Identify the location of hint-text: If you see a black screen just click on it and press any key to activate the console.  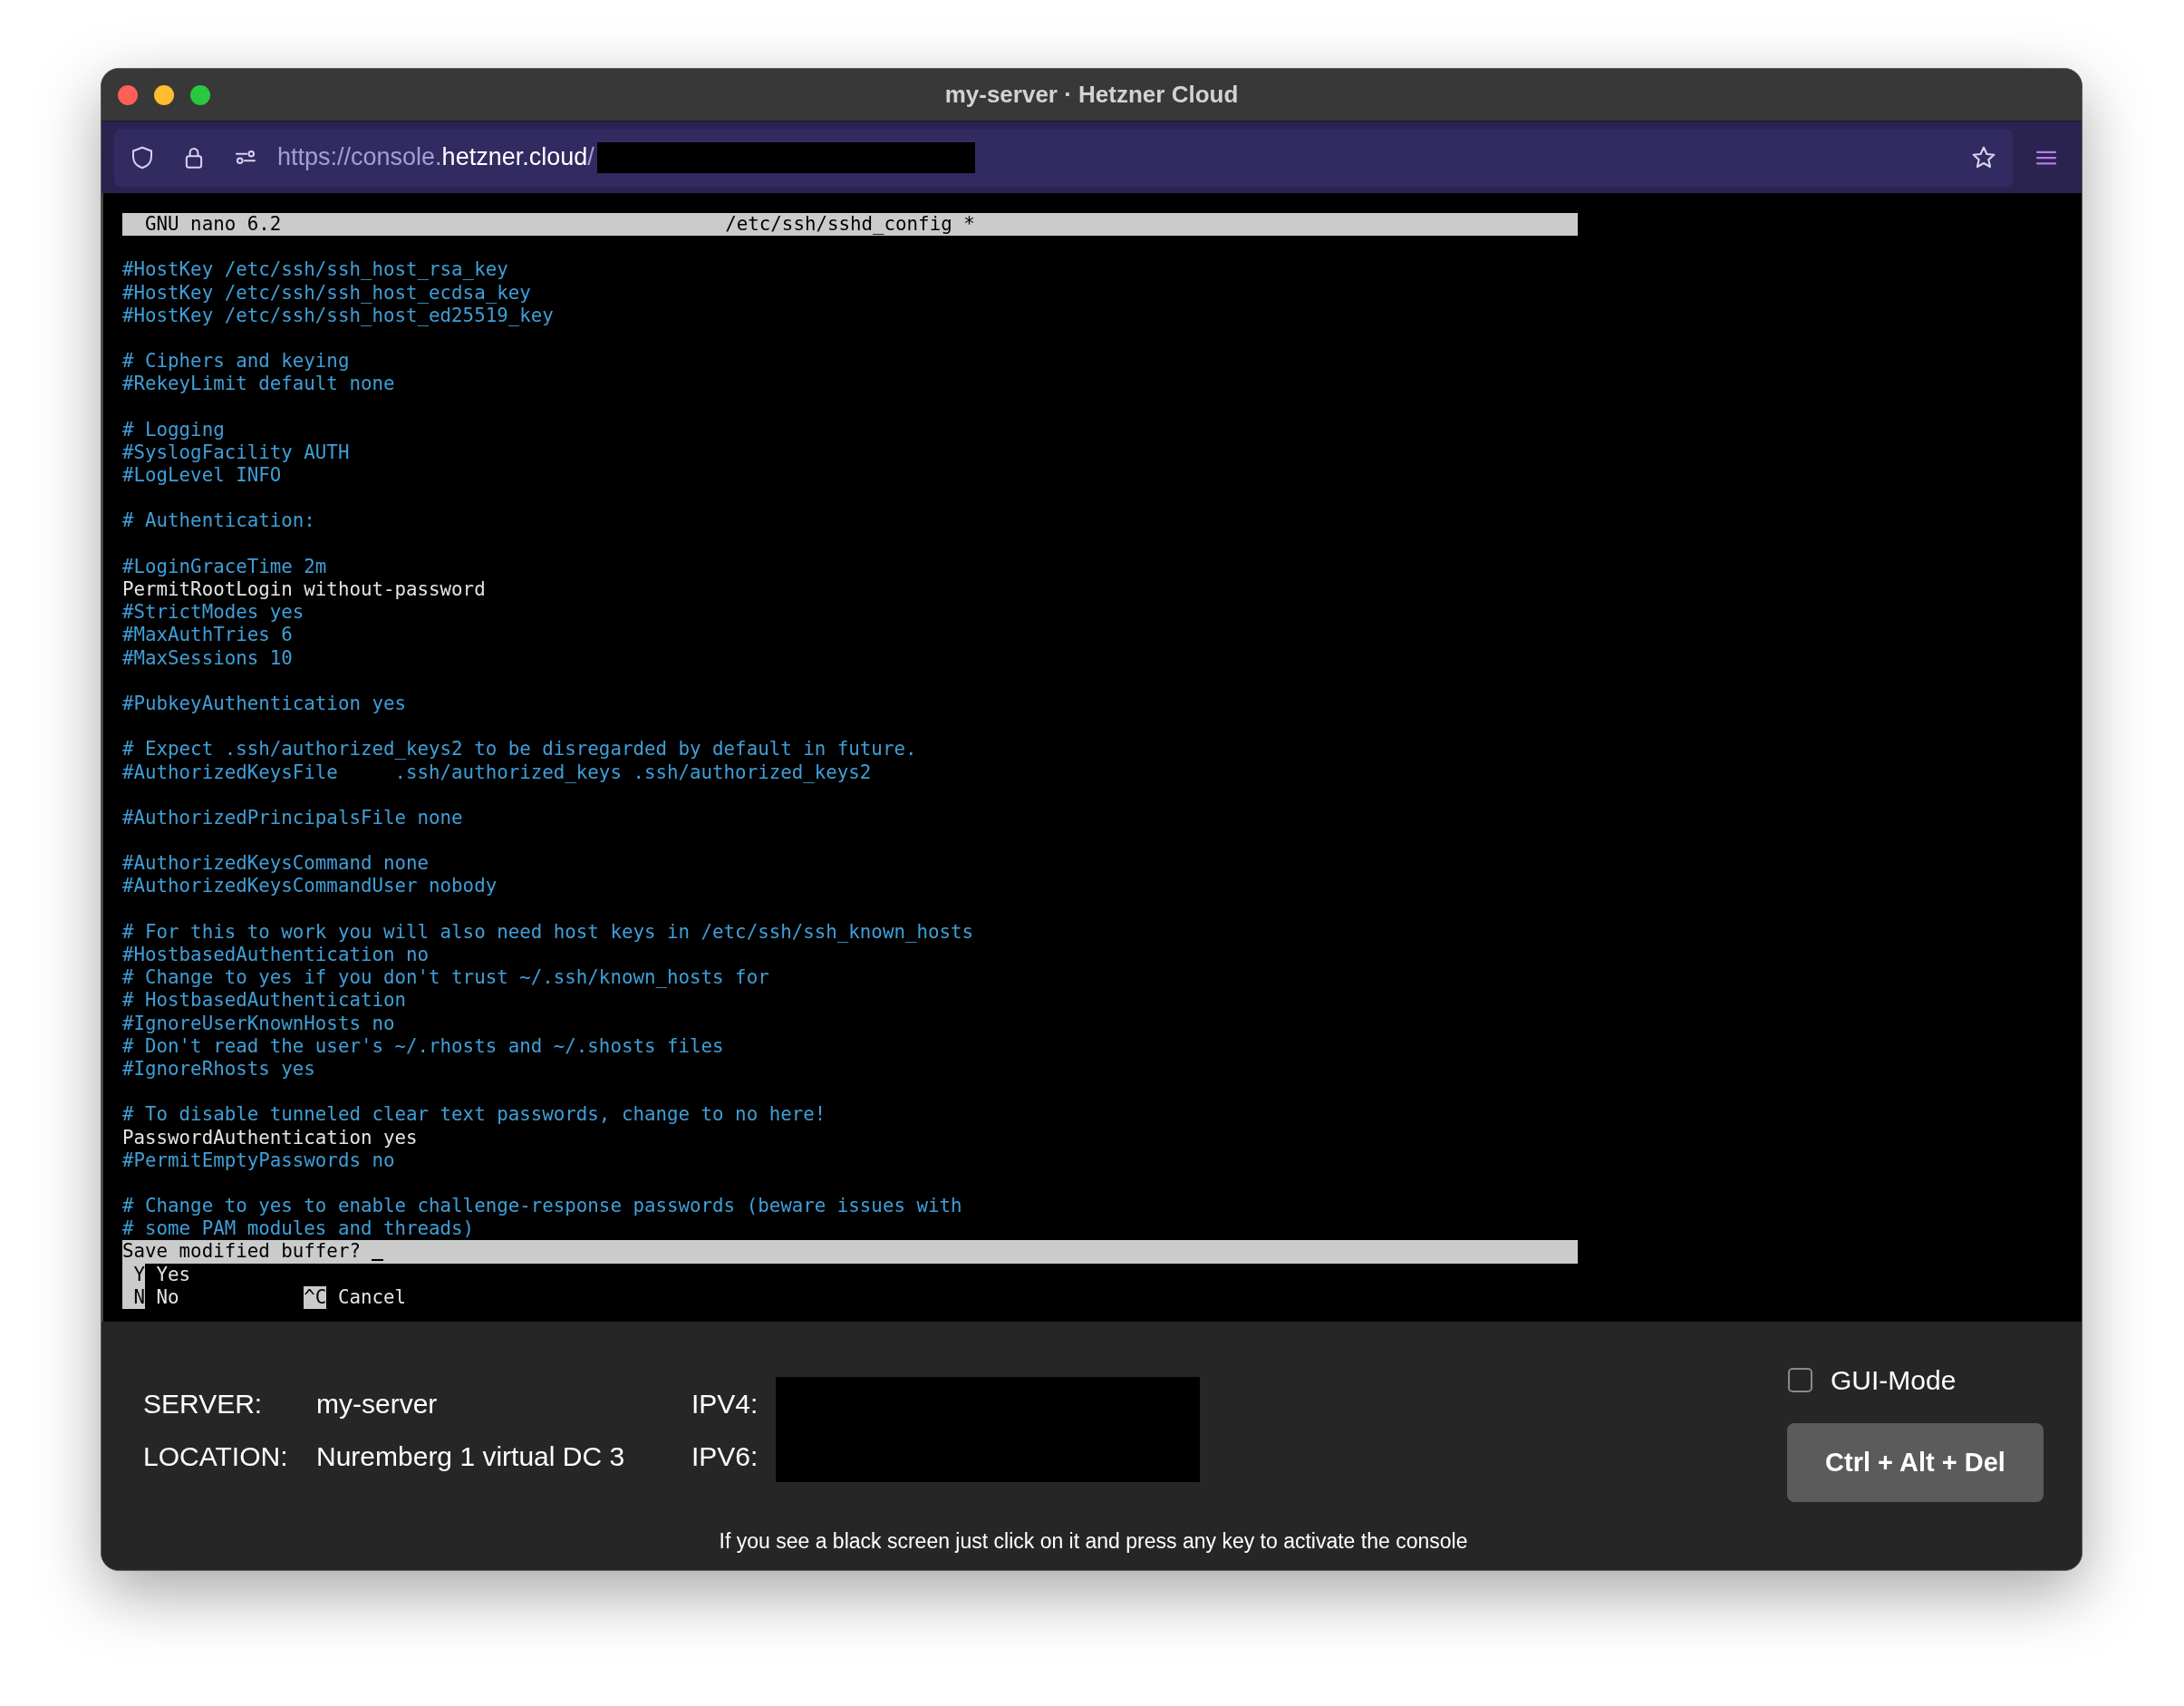
(1093, 1541).